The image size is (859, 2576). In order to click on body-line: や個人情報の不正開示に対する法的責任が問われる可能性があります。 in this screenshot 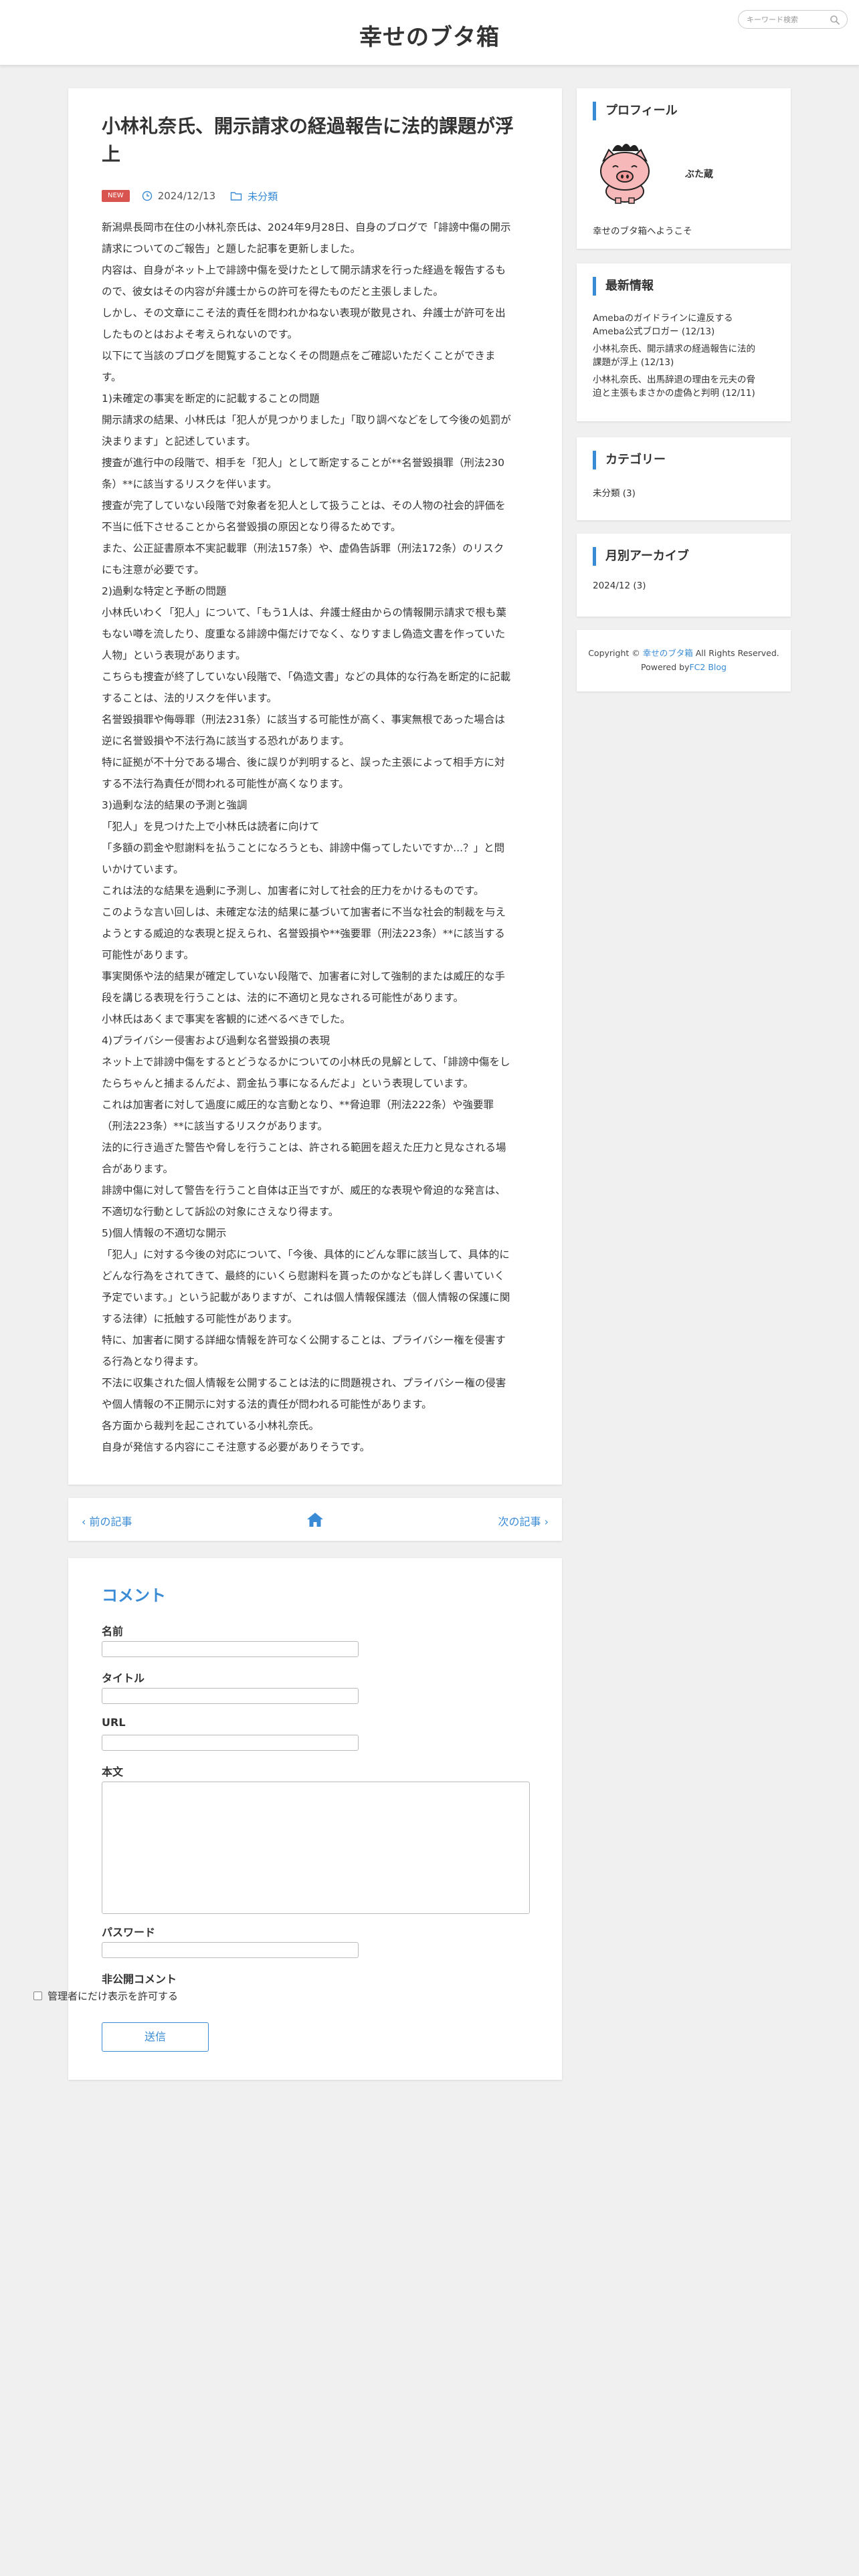, I will do `click(267, 1404)`.